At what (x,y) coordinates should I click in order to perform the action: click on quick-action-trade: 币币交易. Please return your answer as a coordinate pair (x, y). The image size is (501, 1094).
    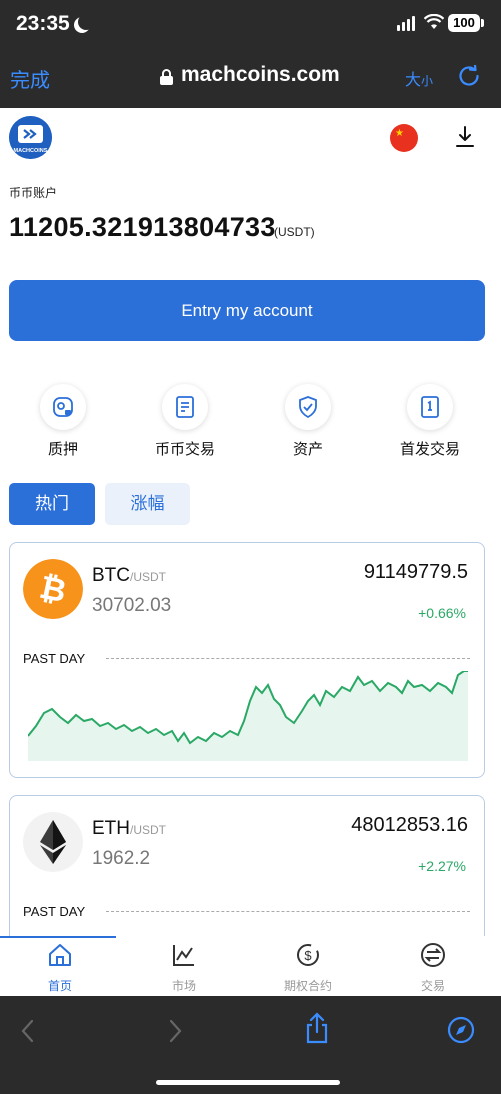
    Looking at the image, I should click on (185, 421).